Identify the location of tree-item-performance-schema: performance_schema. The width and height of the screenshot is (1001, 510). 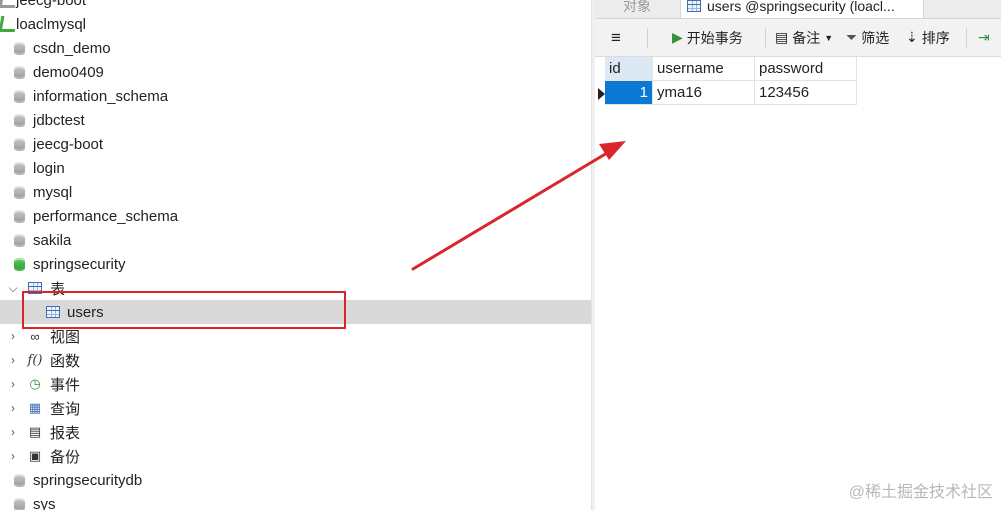
(295, 216).